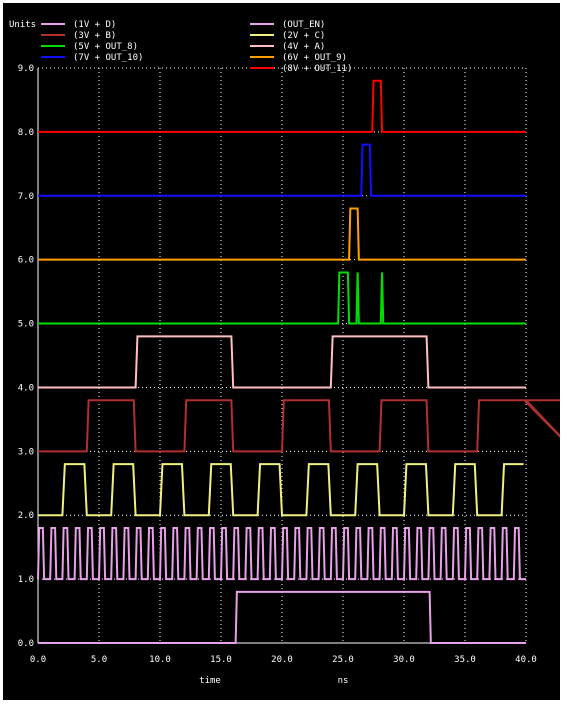 The image size is (565, 704). I want to click on legend-label-4v-a: (4V + A), so click(303, 47).